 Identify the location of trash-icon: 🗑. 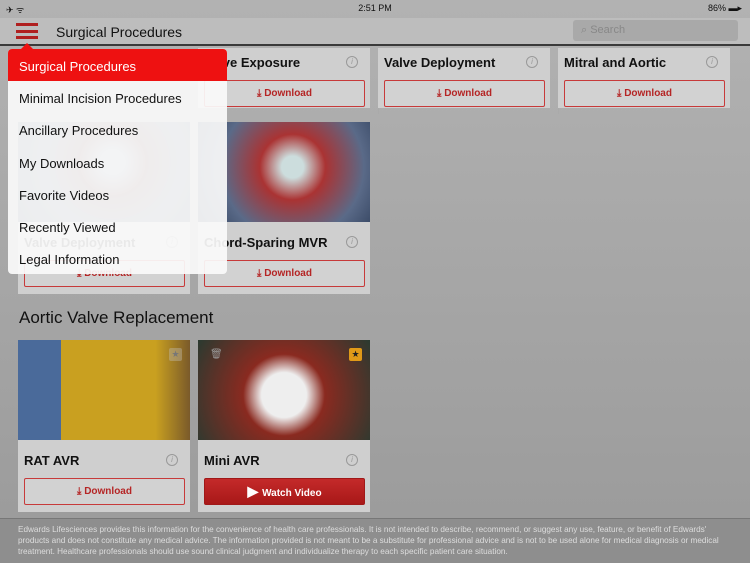
(216, 354).